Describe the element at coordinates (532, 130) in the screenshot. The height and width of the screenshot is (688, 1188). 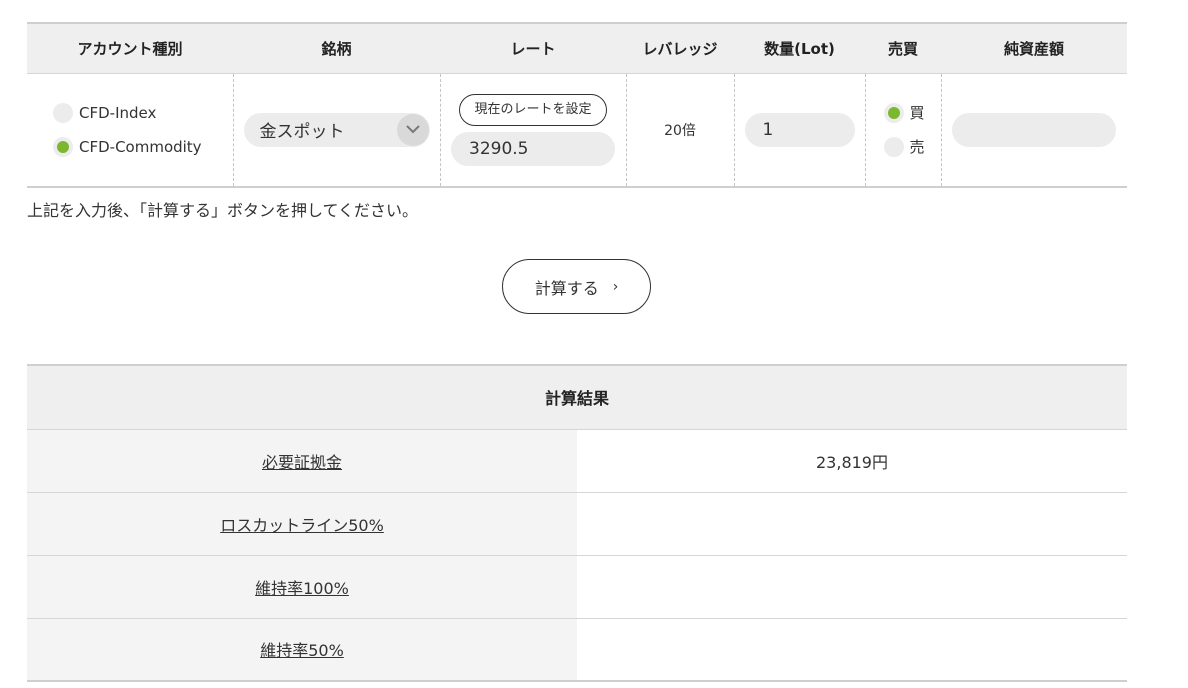
I see `rate-cell: 現在のレートを設定` at that location.